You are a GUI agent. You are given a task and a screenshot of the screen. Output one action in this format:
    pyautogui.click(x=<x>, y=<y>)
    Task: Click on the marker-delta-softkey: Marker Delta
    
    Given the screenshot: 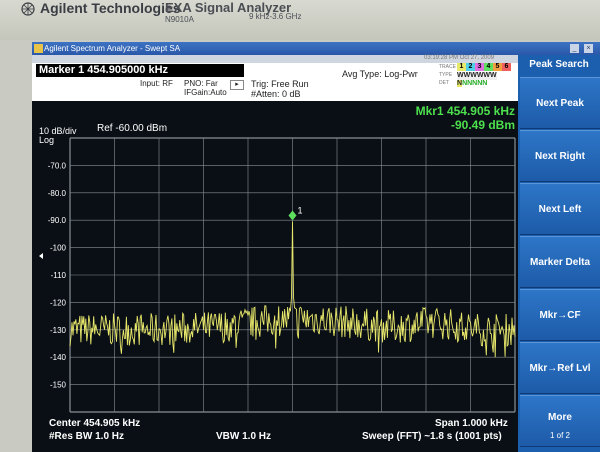 What is the action you would take?
    pyautogui.click(x=560, y=262)
    